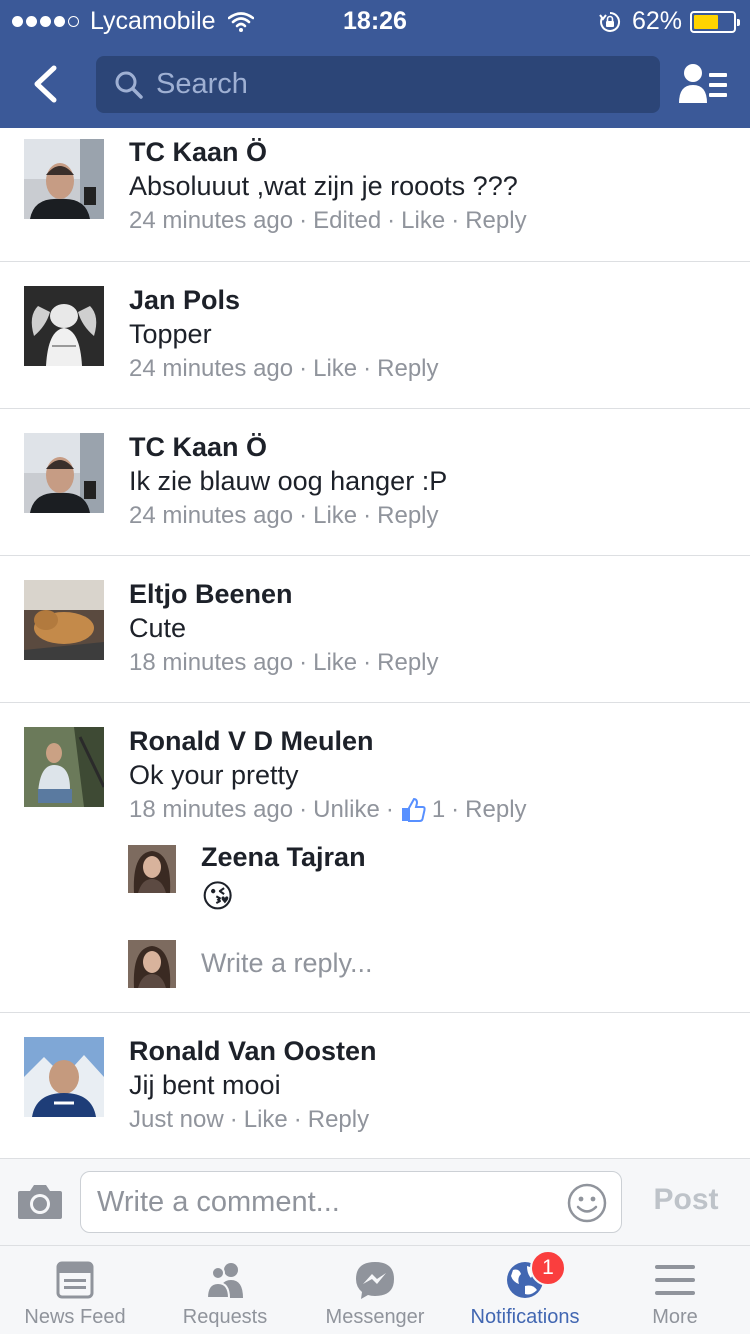 This screenshot has width=750, height=1334. I want to click on battery-level, so click(706, 21).